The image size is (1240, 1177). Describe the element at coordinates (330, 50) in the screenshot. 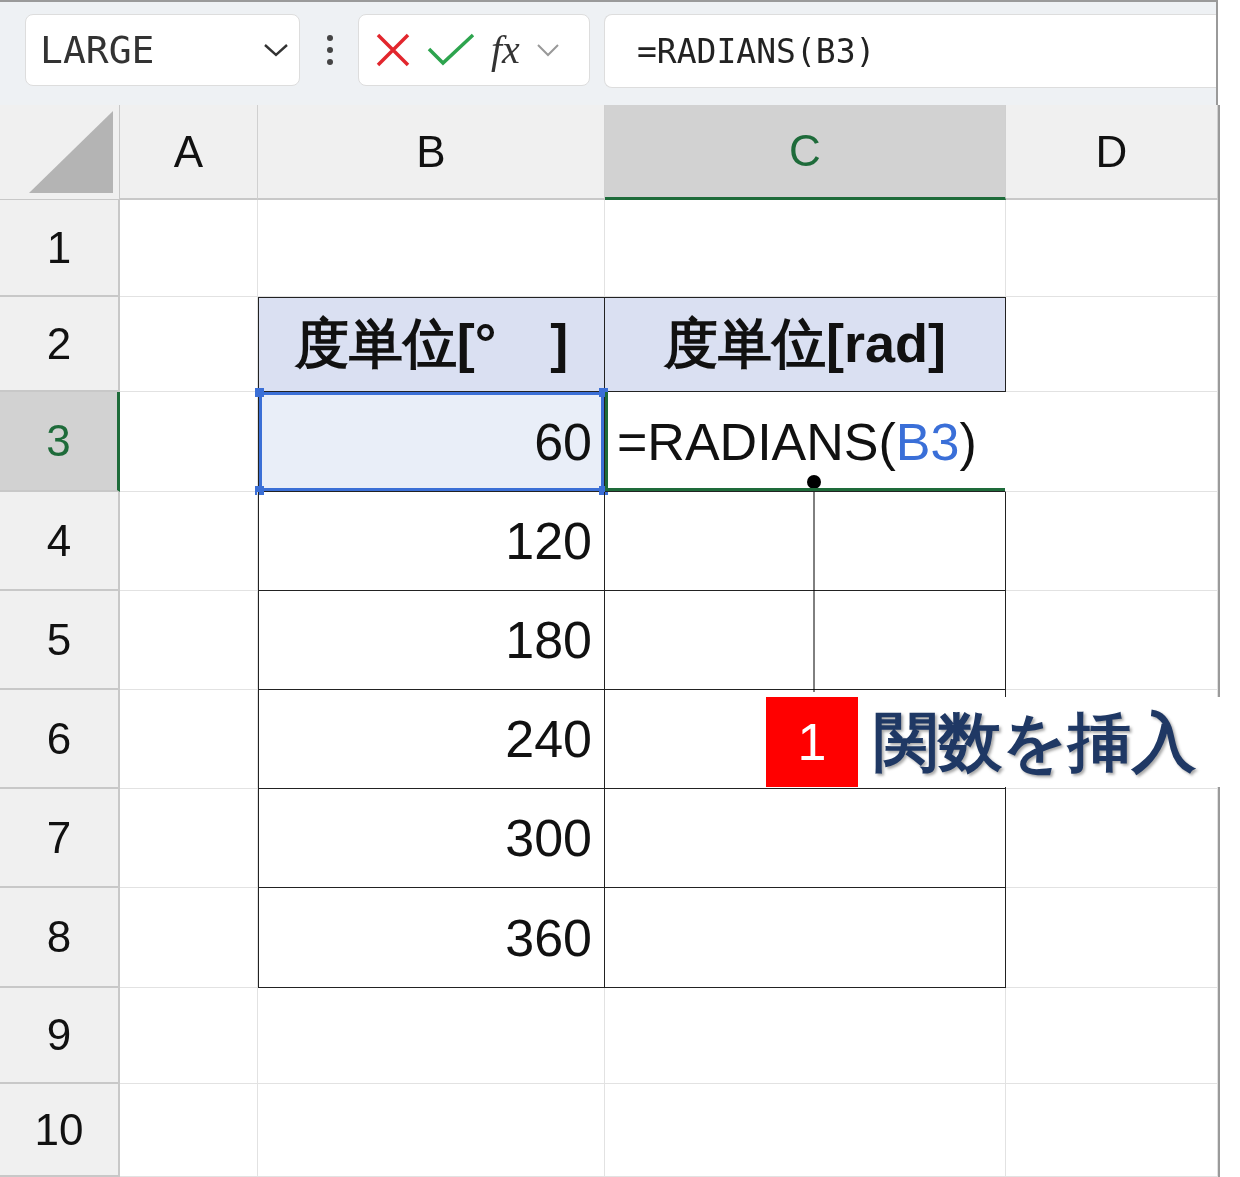

I see `more-options-icon` at that location.